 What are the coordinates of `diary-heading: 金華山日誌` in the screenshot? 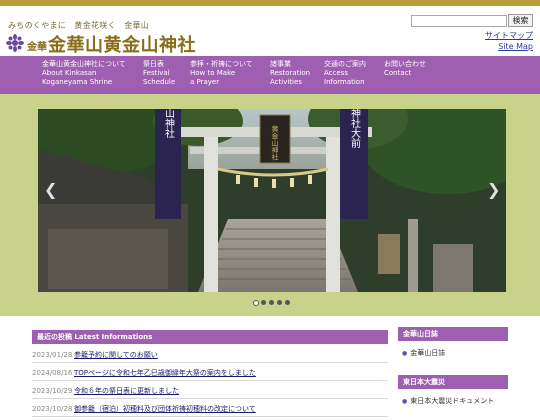 It's located at (453, 334).